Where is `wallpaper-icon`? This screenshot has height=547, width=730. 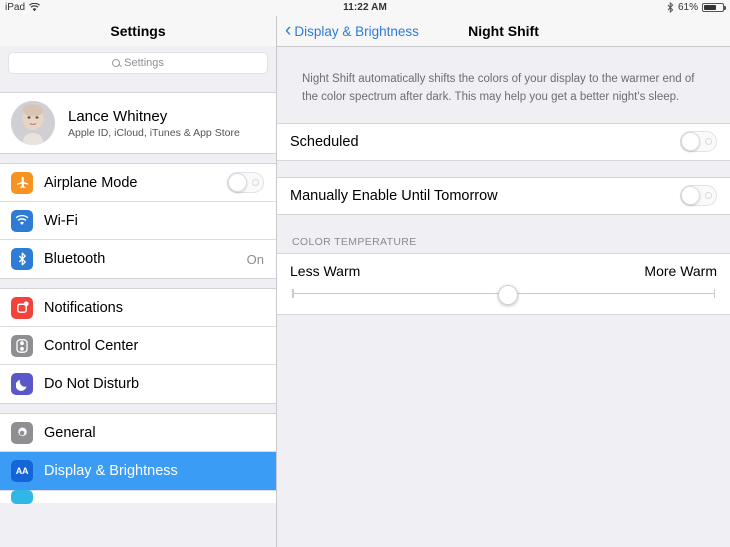
wallpaper-icon is located at coordinates (22, 497).